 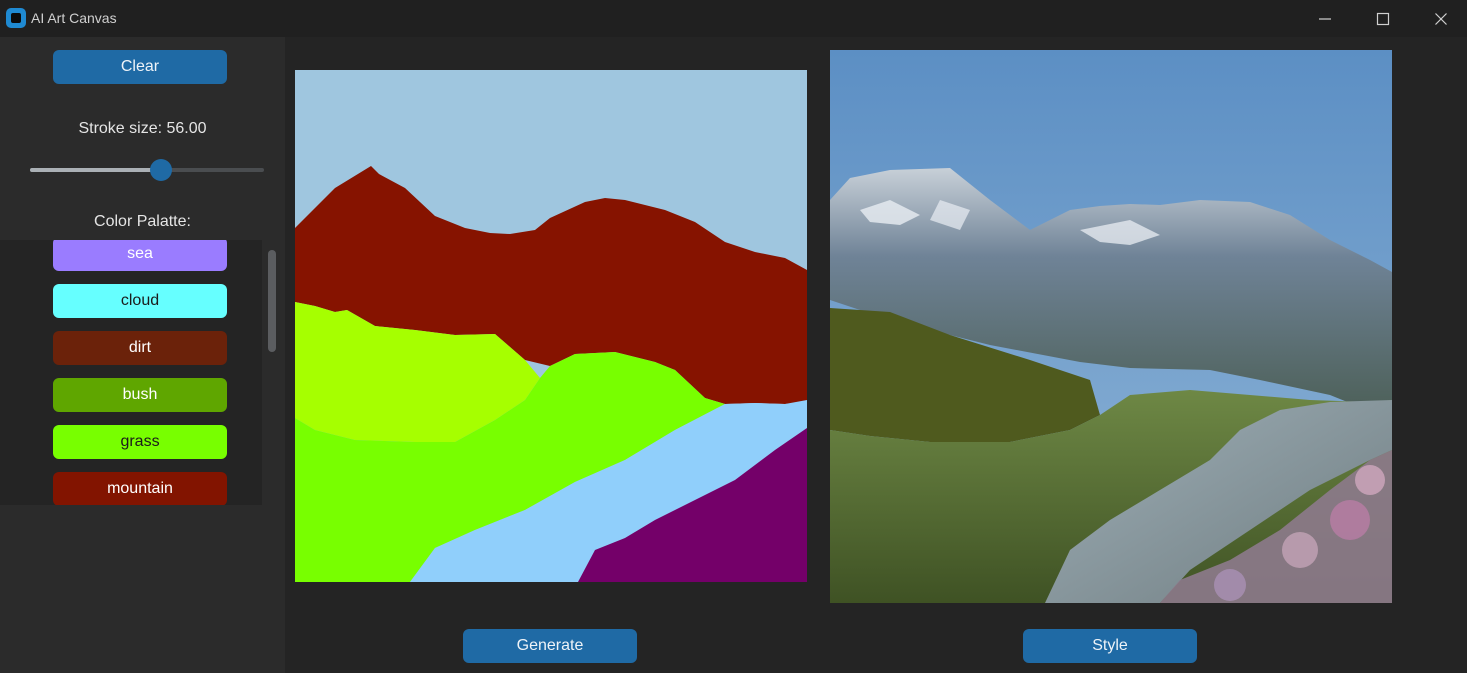 What do you see at coordinates (273, 372) in the screenshot?
I see `palette-scrollbar` at bounding box center [273, 372].